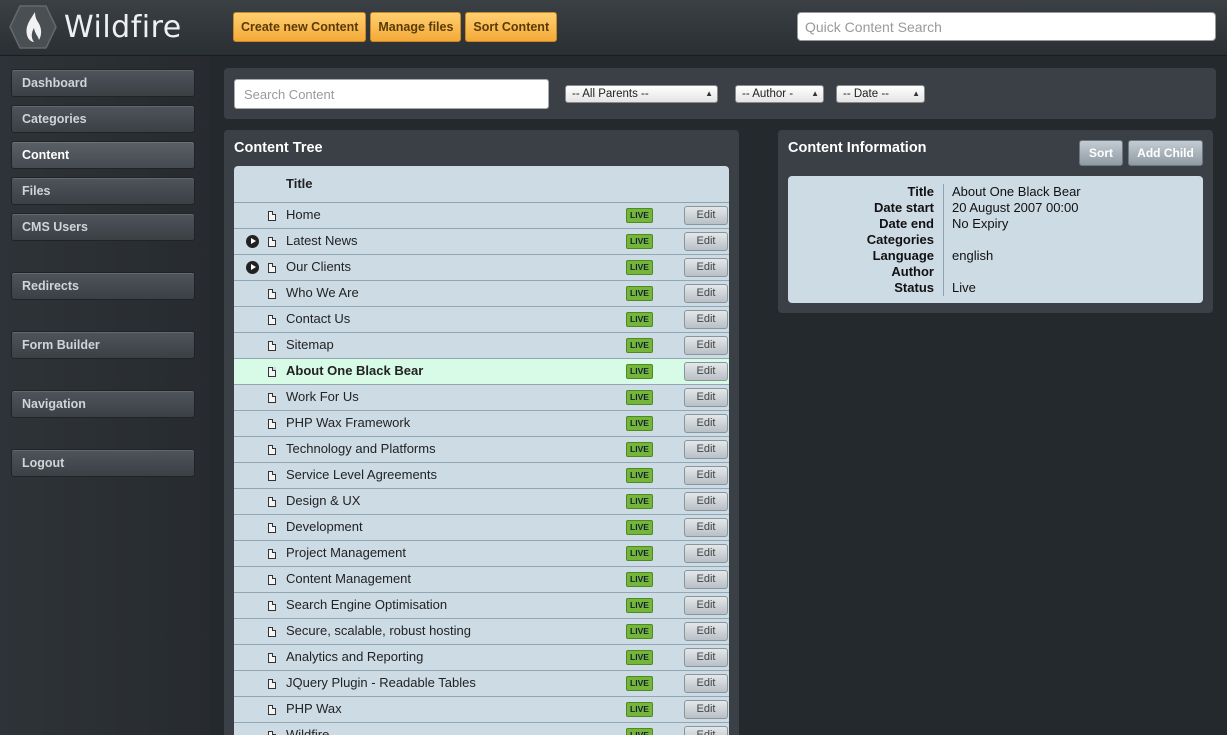 The width and height of the screenshot is (1227, 735). I want to click on table-row: Home LIVE Edit, so click(481, 216).